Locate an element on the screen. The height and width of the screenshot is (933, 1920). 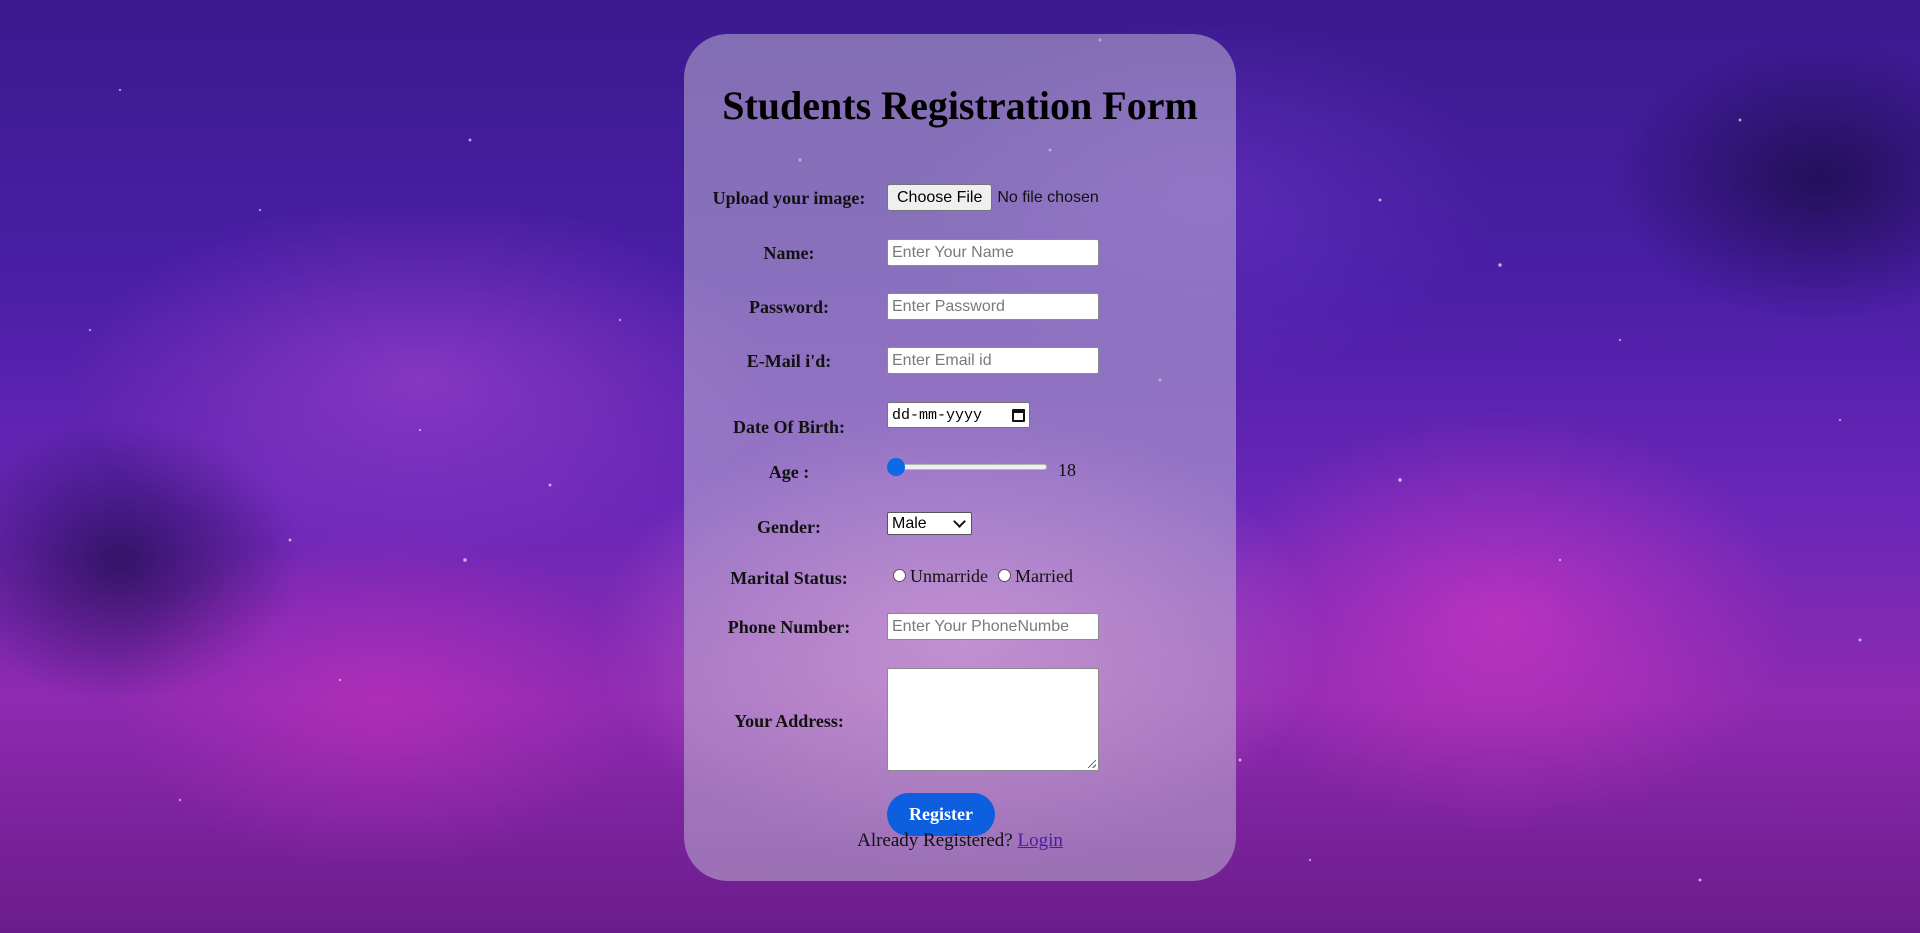
dob-input: dd-mm-yyyy is located at coordinates (958, 415).